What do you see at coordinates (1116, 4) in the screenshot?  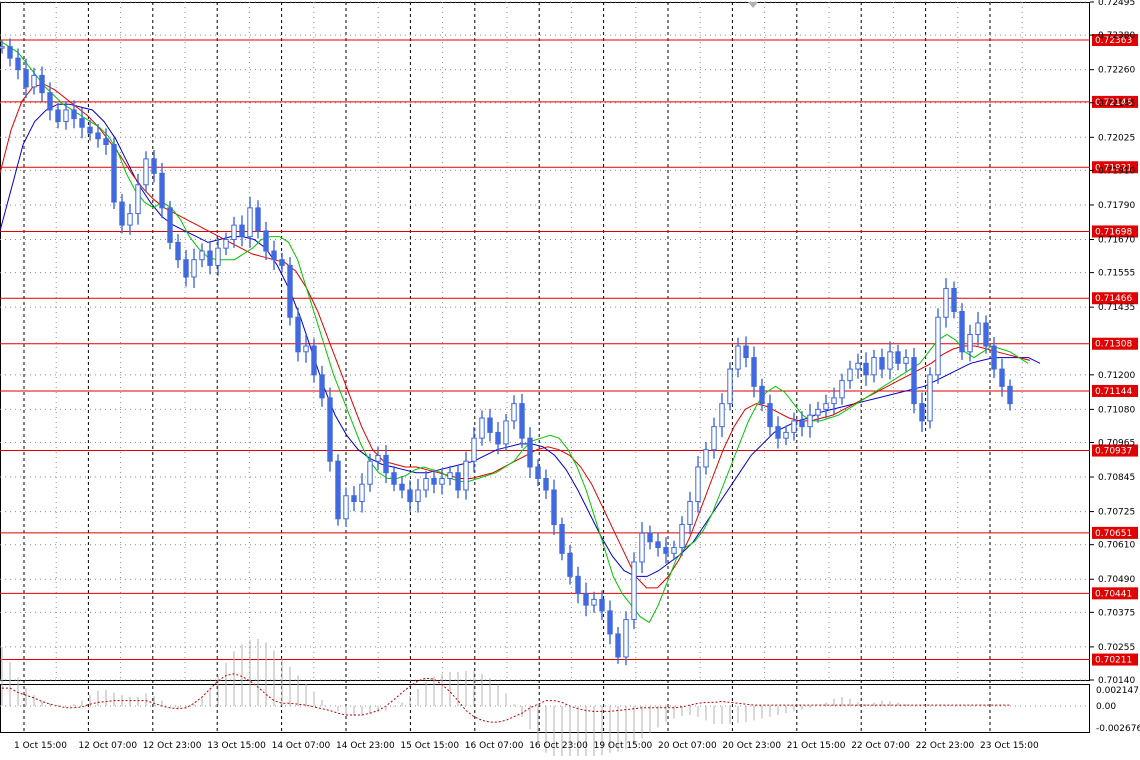 I see `price-tick-label: 0.72495` at bounding box center [1116, 4].